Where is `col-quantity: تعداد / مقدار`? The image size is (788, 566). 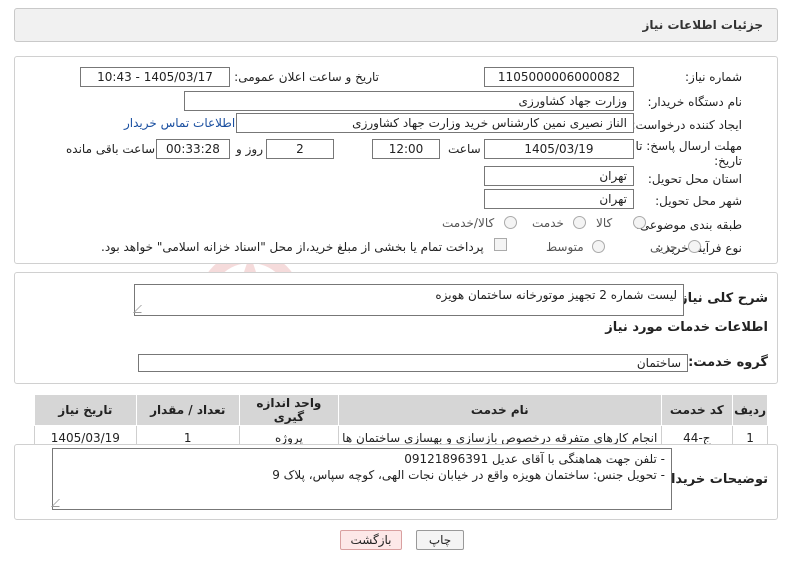
col-quantity: تعداد / مقدار is located at coordinates (187, 410).